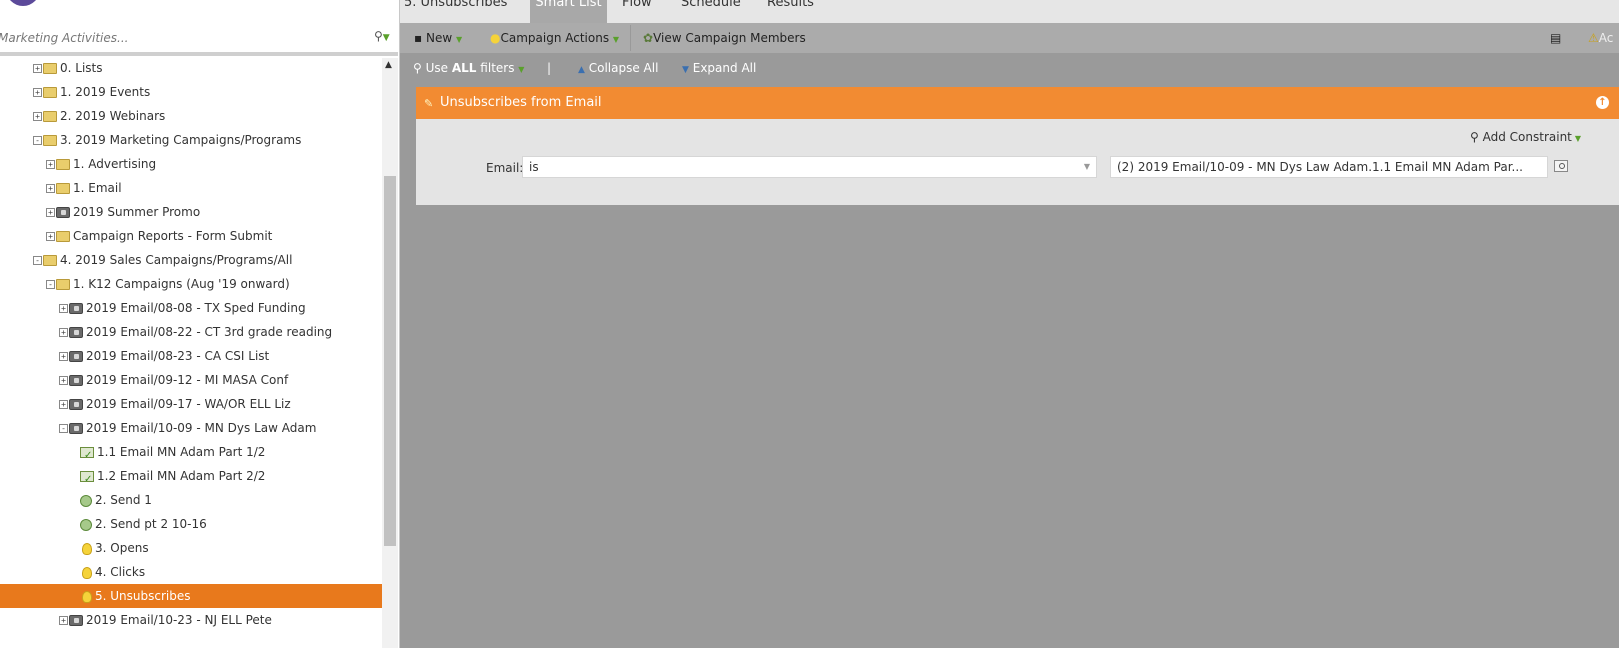 This screenshot has width=1619, height=648. What do you see at coordinates (642, 11) in the screenshot?
I see `tab-flow: Flow` at bounding box center [642, 11].